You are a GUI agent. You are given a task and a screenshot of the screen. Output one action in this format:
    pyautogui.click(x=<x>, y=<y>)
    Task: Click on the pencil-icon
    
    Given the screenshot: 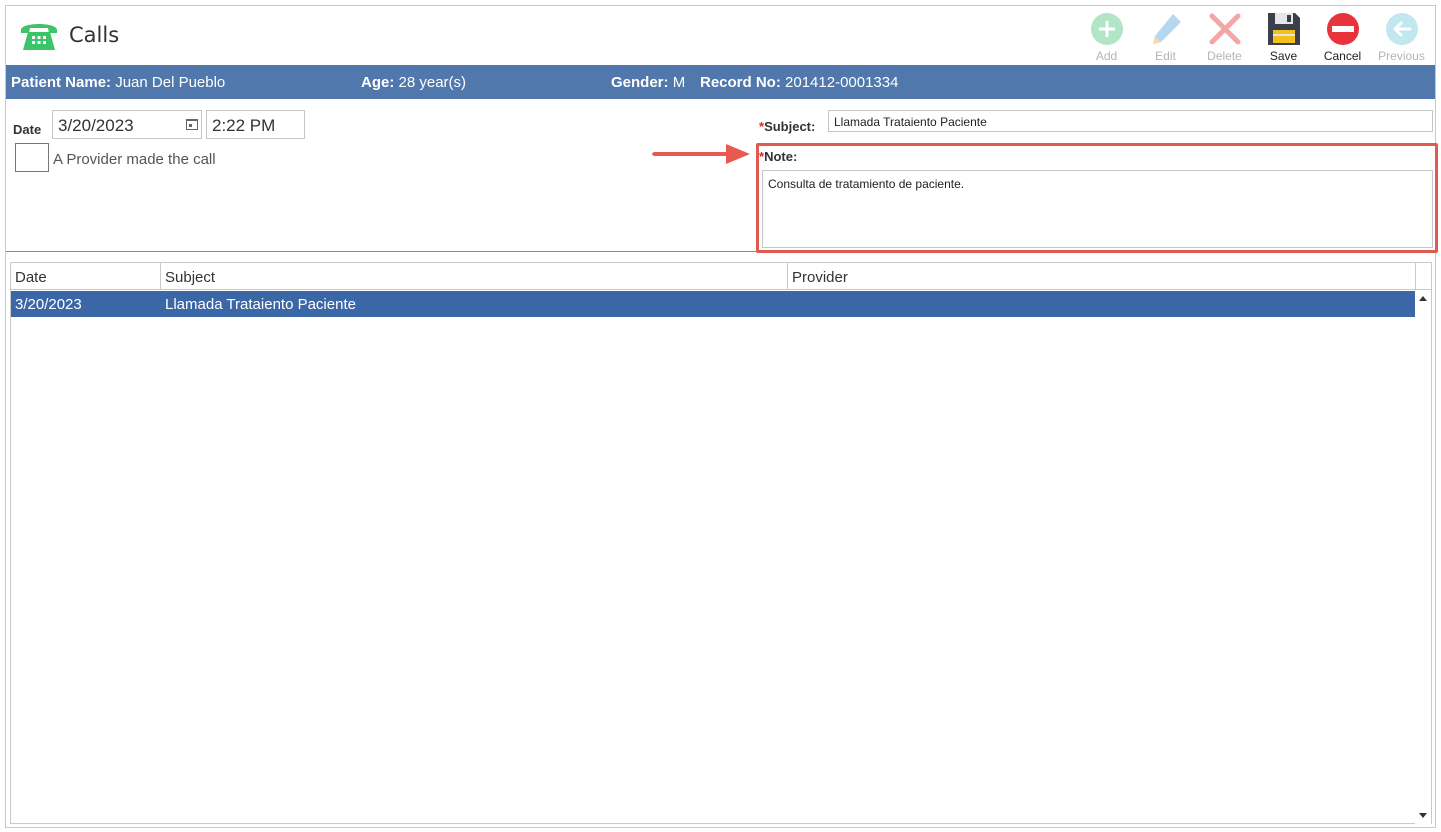 What is the action you would take?
    pyautogui.click(x=1166, y=29)
    